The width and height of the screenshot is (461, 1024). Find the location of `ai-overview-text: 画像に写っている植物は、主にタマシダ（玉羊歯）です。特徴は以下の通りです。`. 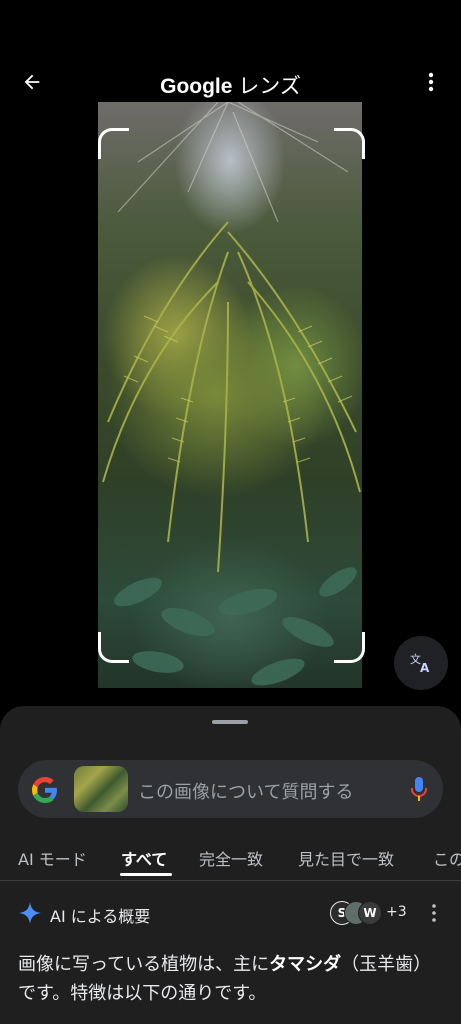

ai-overview-text: 画像に写っている植物は、主にタマシダ（玉羊歯）です。特徴は以下の通りです。 is located at coordinates (230, 979).